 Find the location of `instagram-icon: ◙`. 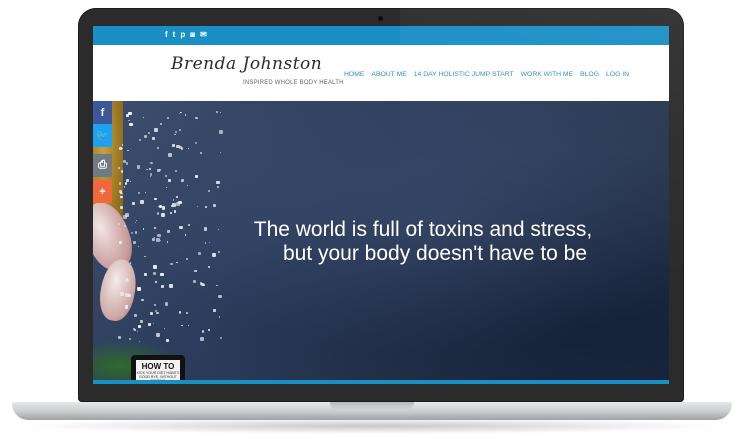

instagram-icon: ◙ is located at coordinates (192, 35).